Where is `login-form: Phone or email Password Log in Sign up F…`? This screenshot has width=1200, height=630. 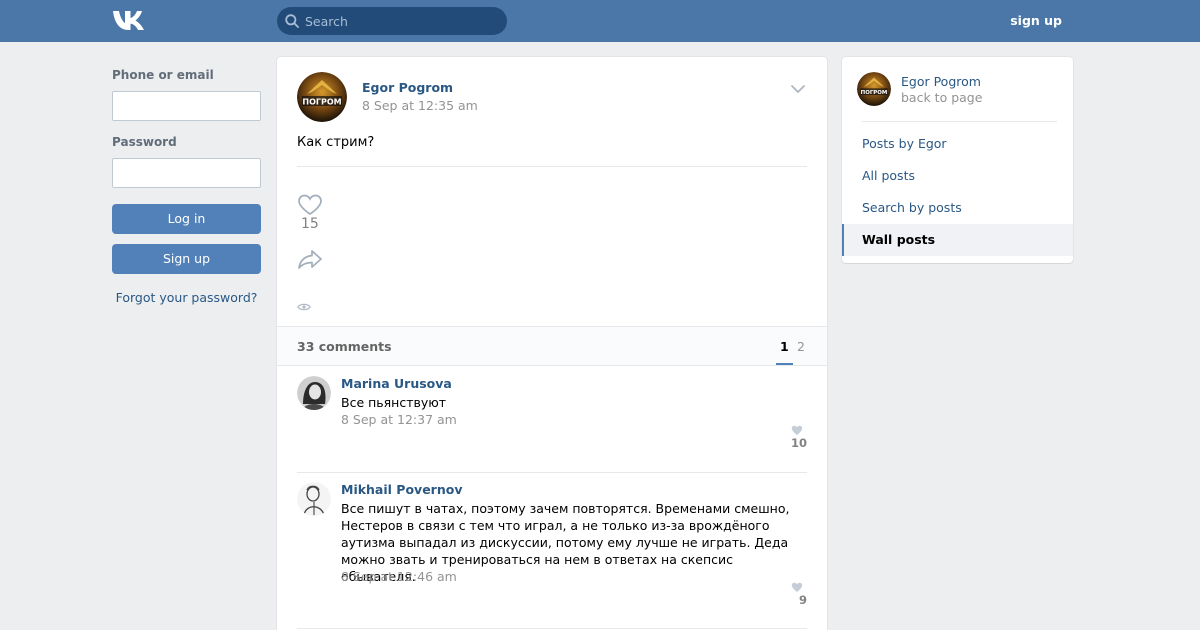
login-form: Phone or email Password Log in Sign up F… is located at coordinates (186, 186).